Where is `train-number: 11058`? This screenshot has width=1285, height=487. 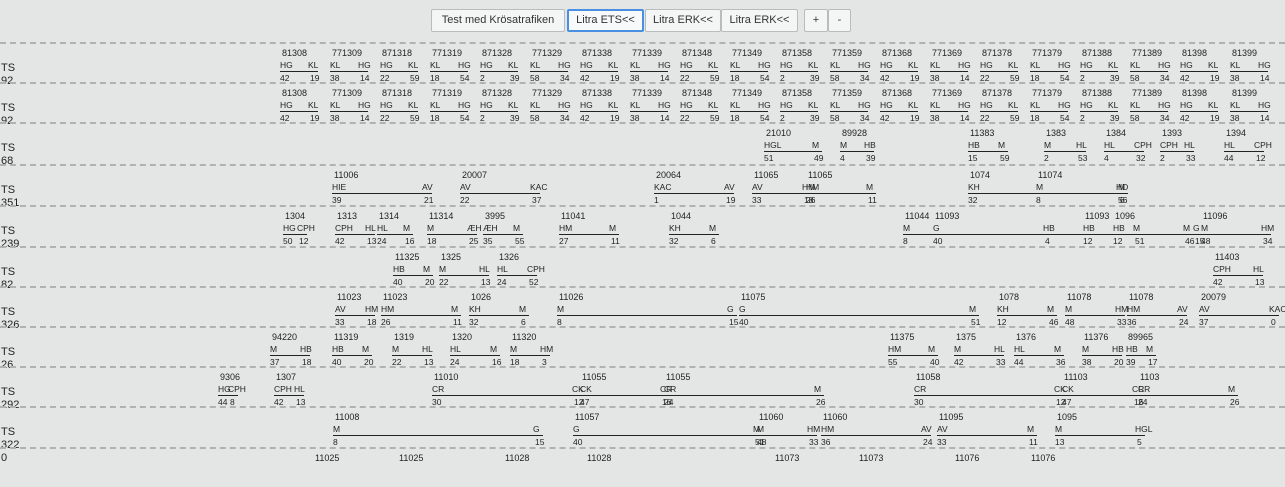
train-number: 11058 is located at coordinates (928, 377).